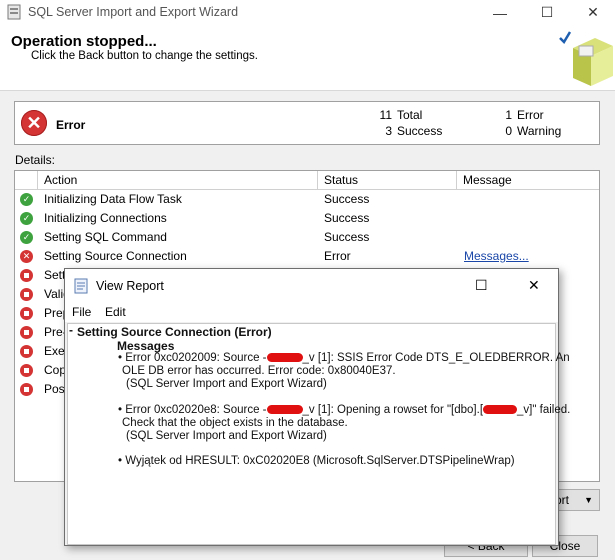 The image size is (615, 560). What do you see at coordinates (81, 286) in the screenshot?
I see `report-icon` at bounding box center [81, 286].